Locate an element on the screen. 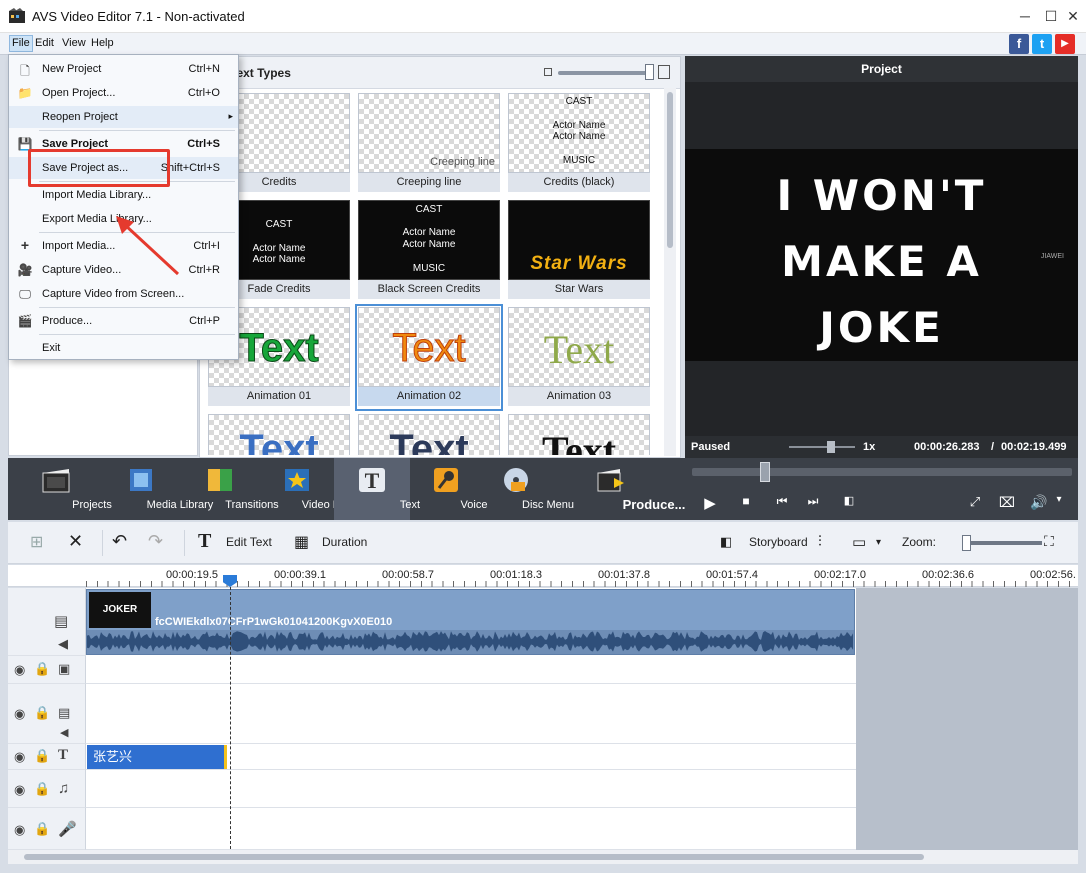 This screenshot has width=1086, height=873. tile-animation-06: Text is located at coordinates (579, 434).